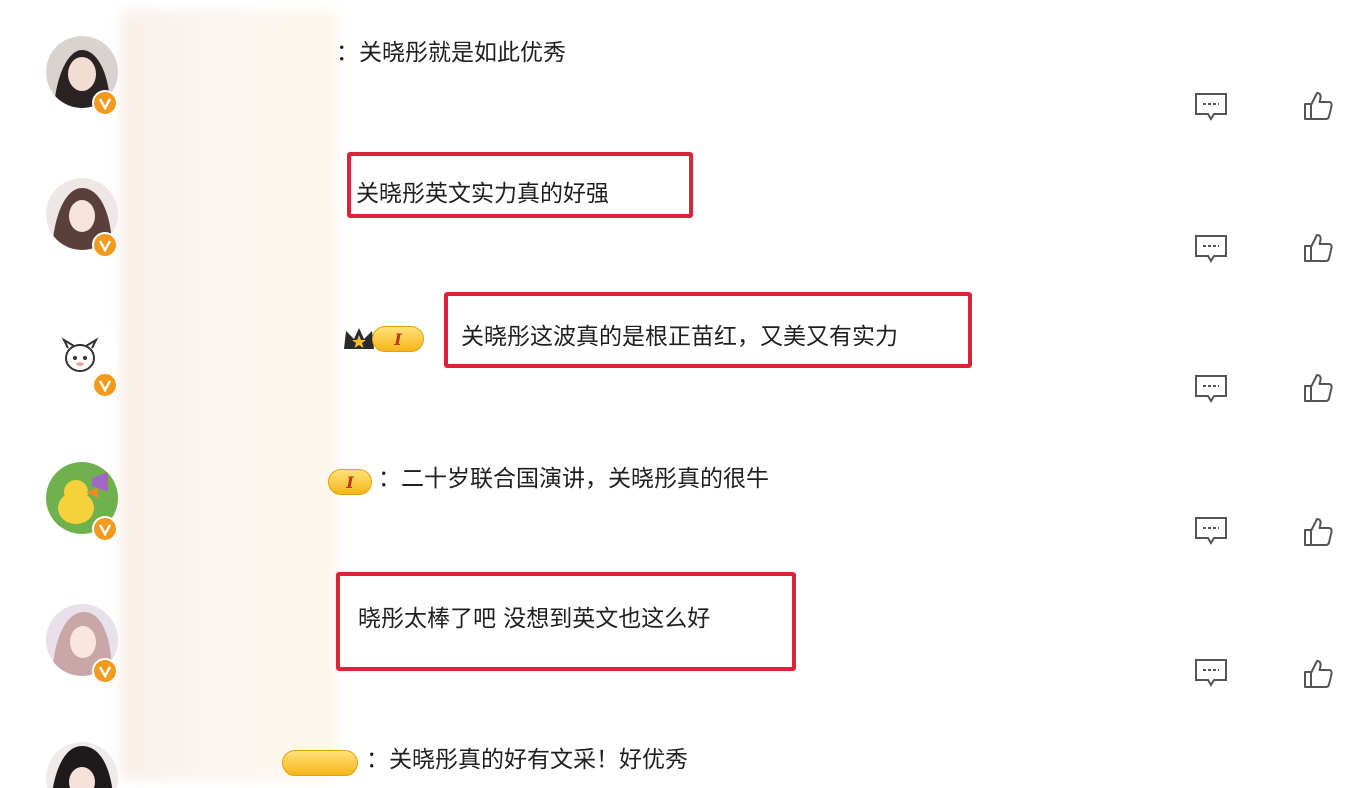 The width and height of the screenshot is (1364, 788). What do you see at coordinates (573, 479) in the screenshot?
I see `comment-text: ：二十岁联合国演讲，关晓彤真的很牛` at bounding box center [573, 479].